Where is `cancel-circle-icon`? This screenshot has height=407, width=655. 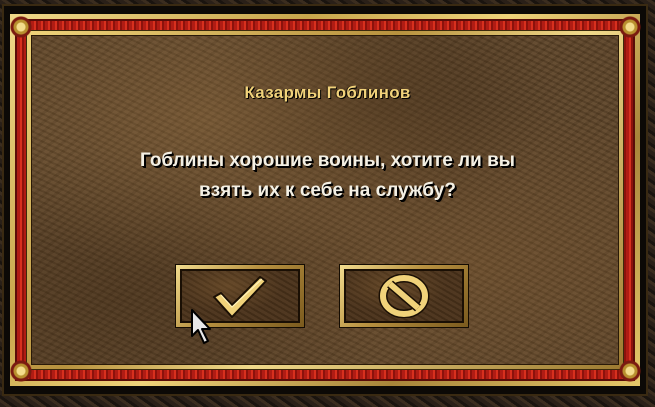 cancel-circle-icon is located at coordinates (404, 296).